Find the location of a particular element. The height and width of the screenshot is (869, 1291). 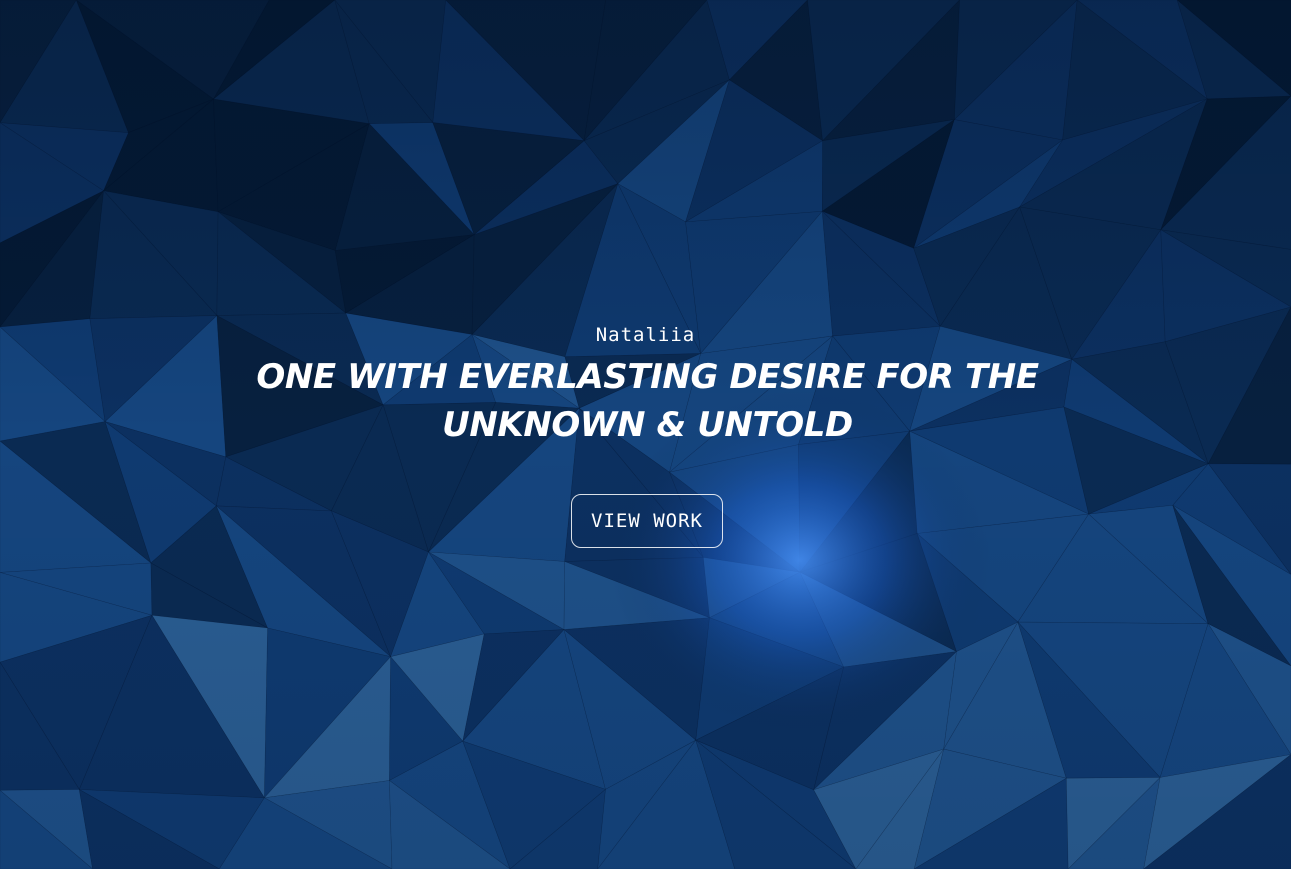

view-work-button: VIEW WORK is located at coordinates (647, 521).